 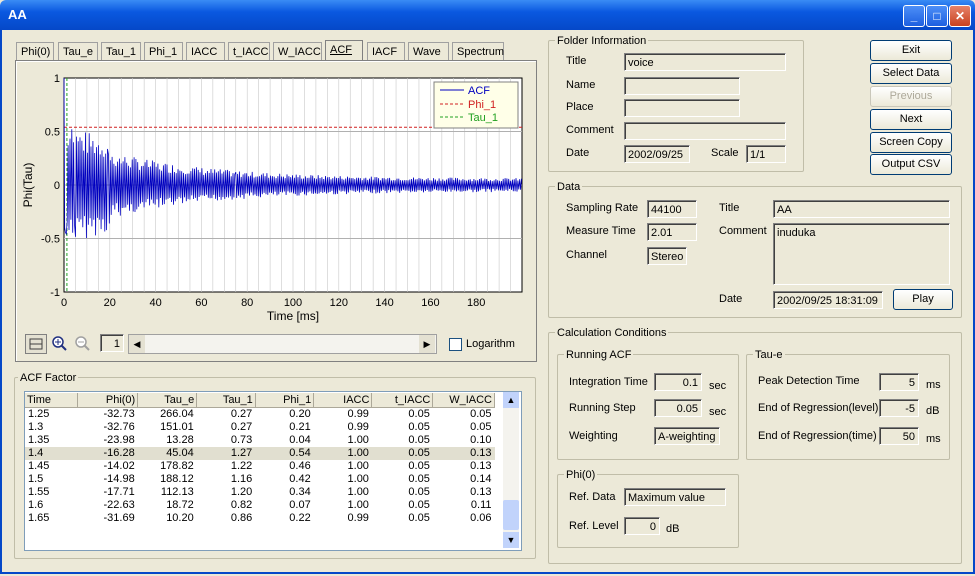 I want to click on sampling-rate-label: Sampling Rate, so click(x=602, y=208).